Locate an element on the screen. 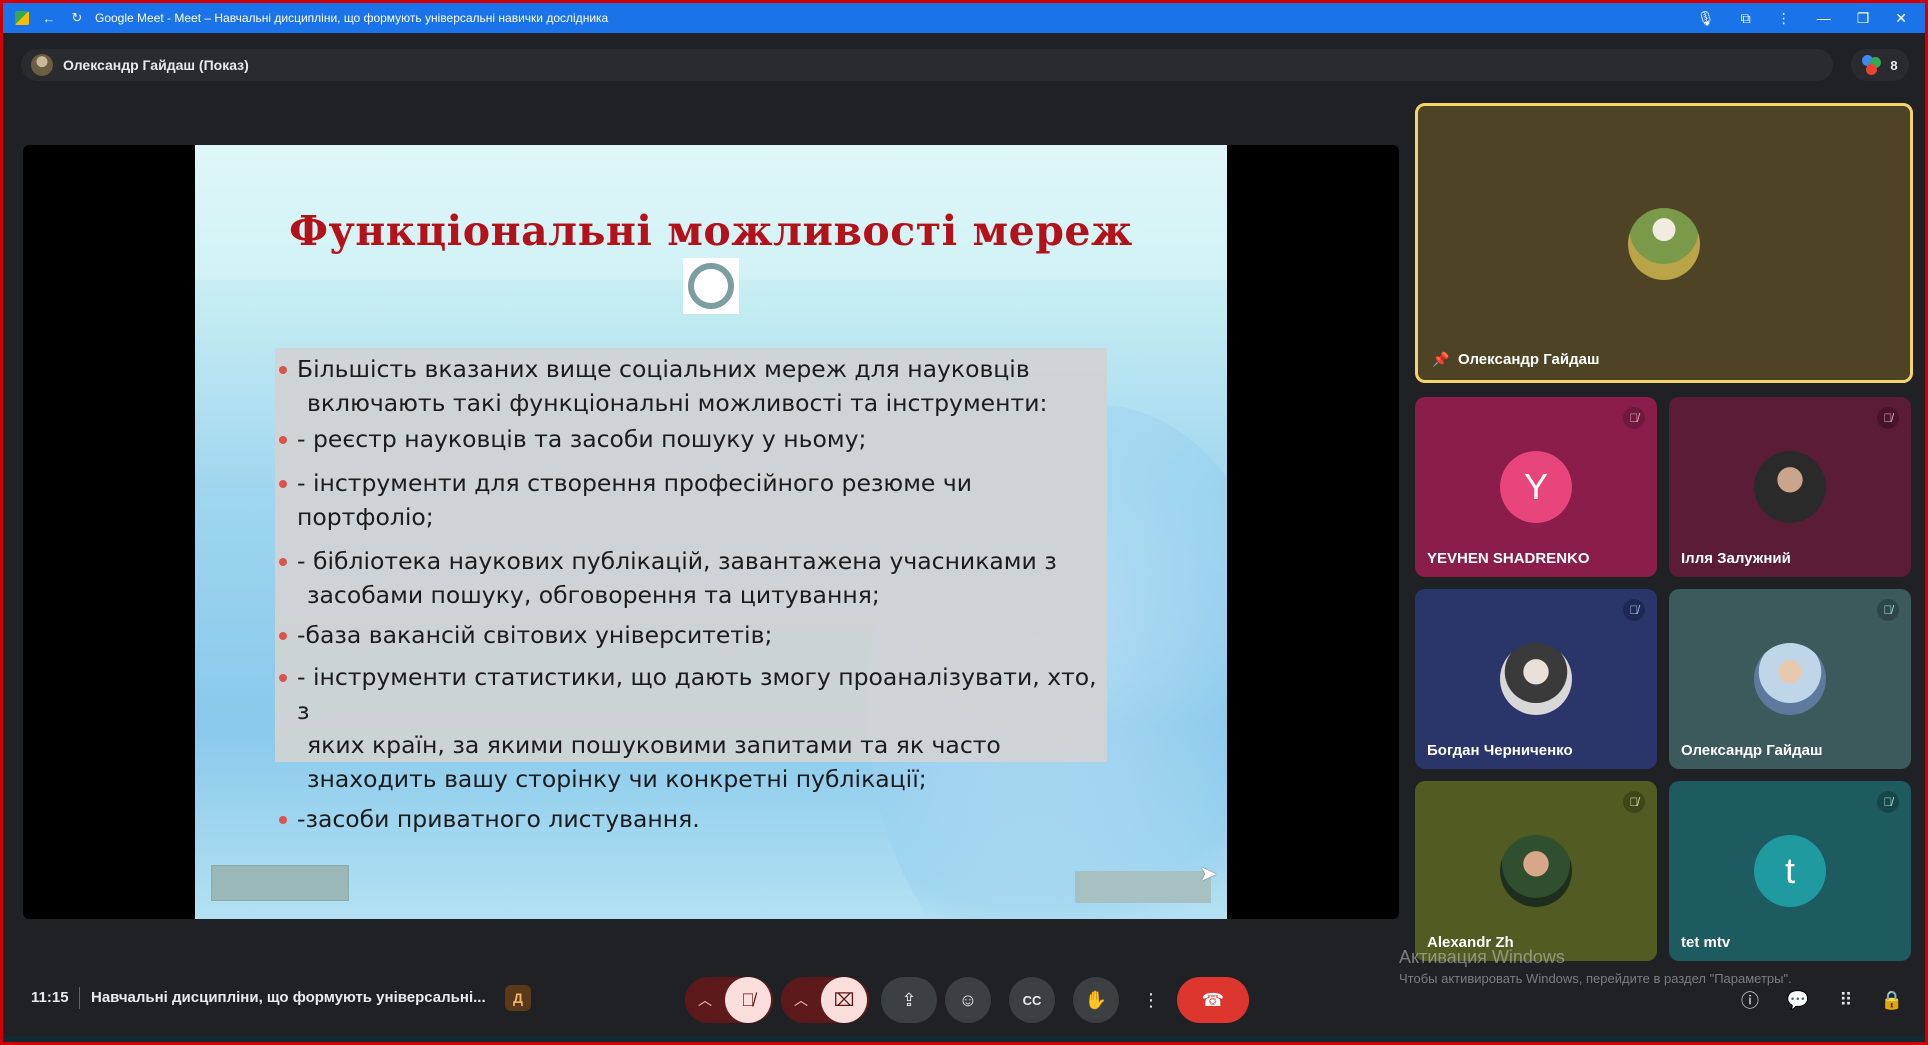 This screenshot has height=1045, width=1928. raise-hand-button: ✋ is located at coordinates (1096, 1000).